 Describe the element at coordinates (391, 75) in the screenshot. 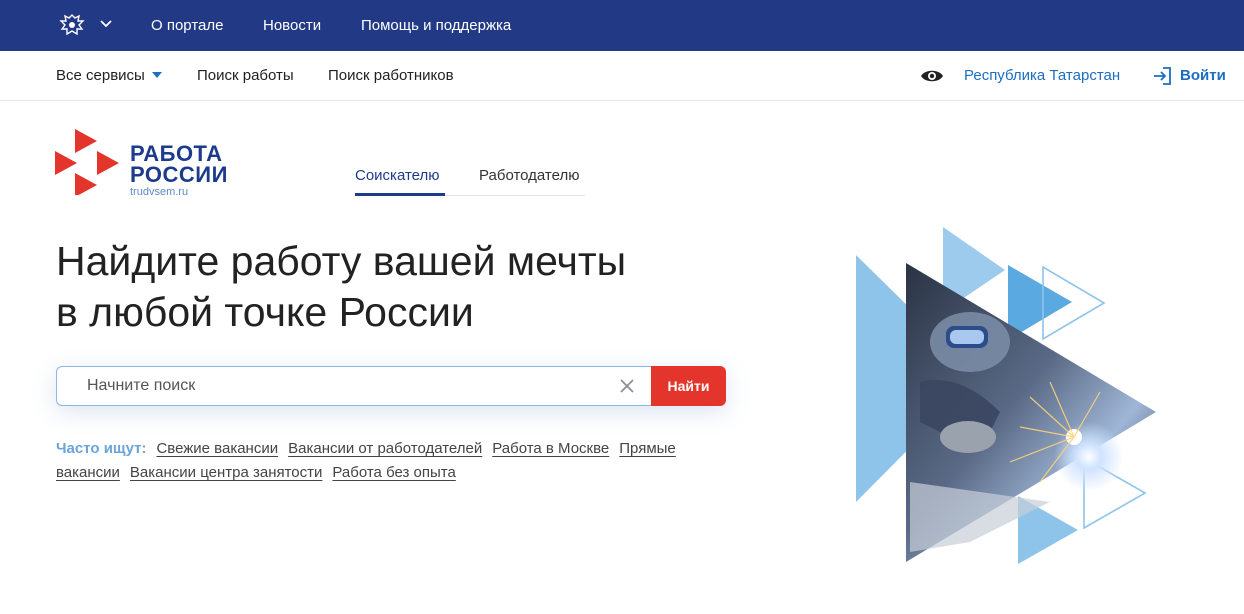

I see `nav-employee-search: Поиск работников` at that location.